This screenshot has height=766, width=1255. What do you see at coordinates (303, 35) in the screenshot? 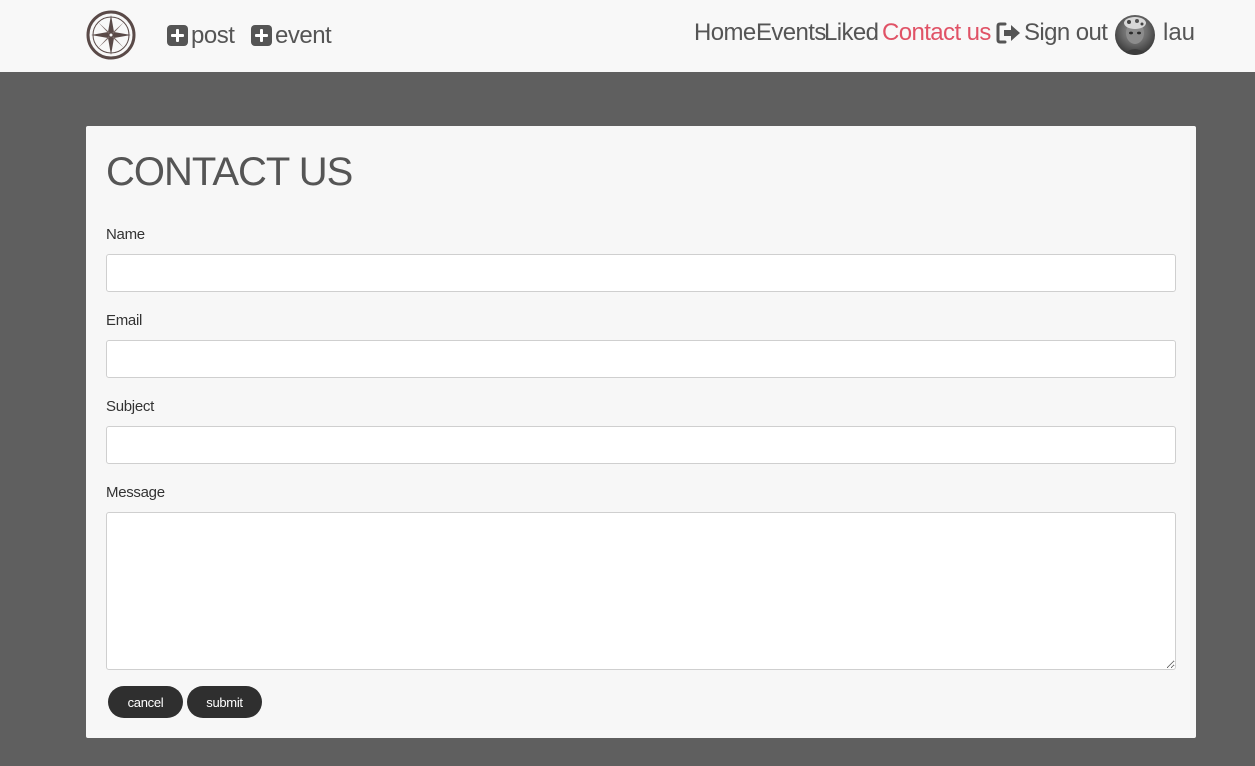
I see `create-event-label: event` at bounding box center [303, 35].